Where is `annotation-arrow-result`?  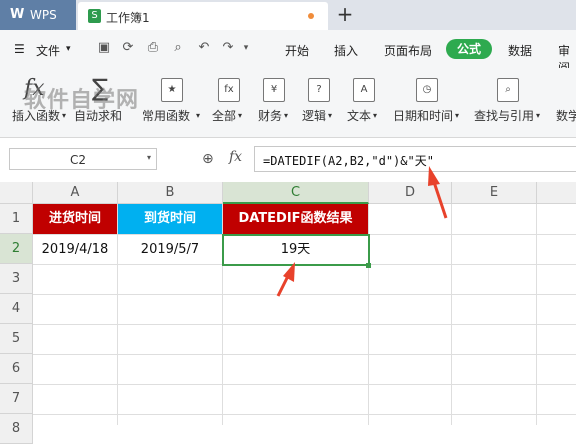
annotation-arrow-result is located at coordinates (285, 279).